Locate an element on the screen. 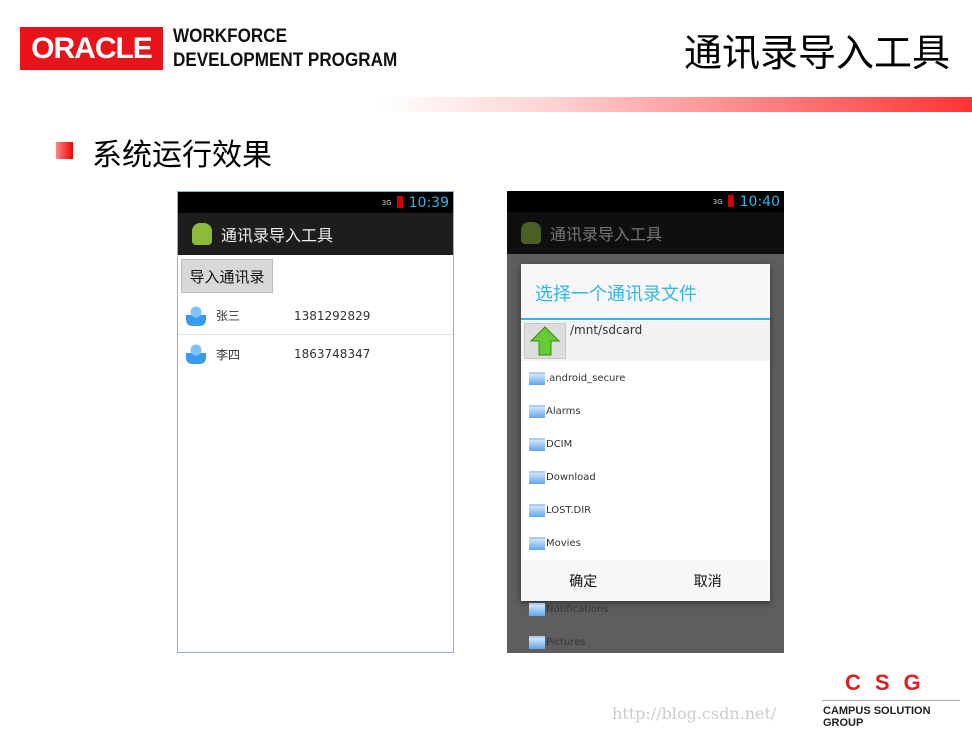 The width and height of the screenshot is (972, 734). arrow-up-icon is located at coordinates (545, 341).